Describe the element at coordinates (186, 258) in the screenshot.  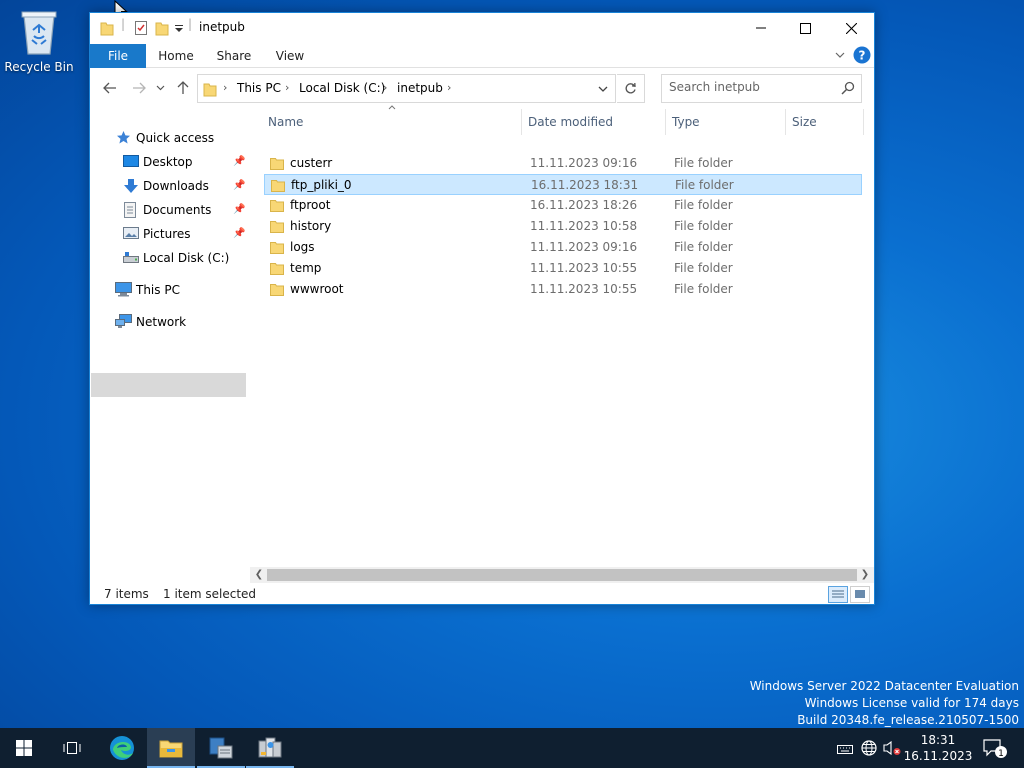
I see `nav-label: Local Disk (C:)` at that location.